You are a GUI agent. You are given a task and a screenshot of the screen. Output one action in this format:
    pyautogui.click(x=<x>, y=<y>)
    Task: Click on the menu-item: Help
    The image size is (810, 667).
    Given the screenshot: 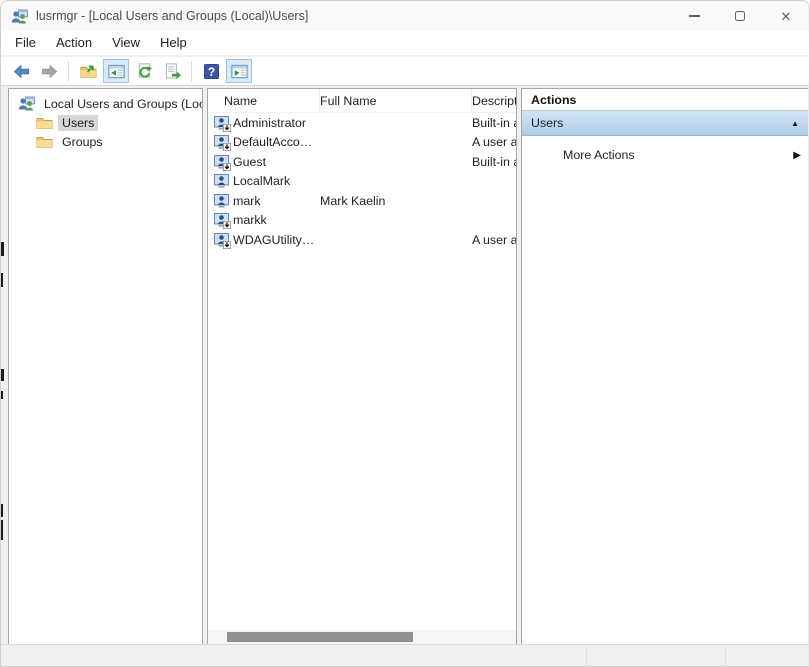 What is the action you would take?
    pyautogui.click(x=173, y=43)
    